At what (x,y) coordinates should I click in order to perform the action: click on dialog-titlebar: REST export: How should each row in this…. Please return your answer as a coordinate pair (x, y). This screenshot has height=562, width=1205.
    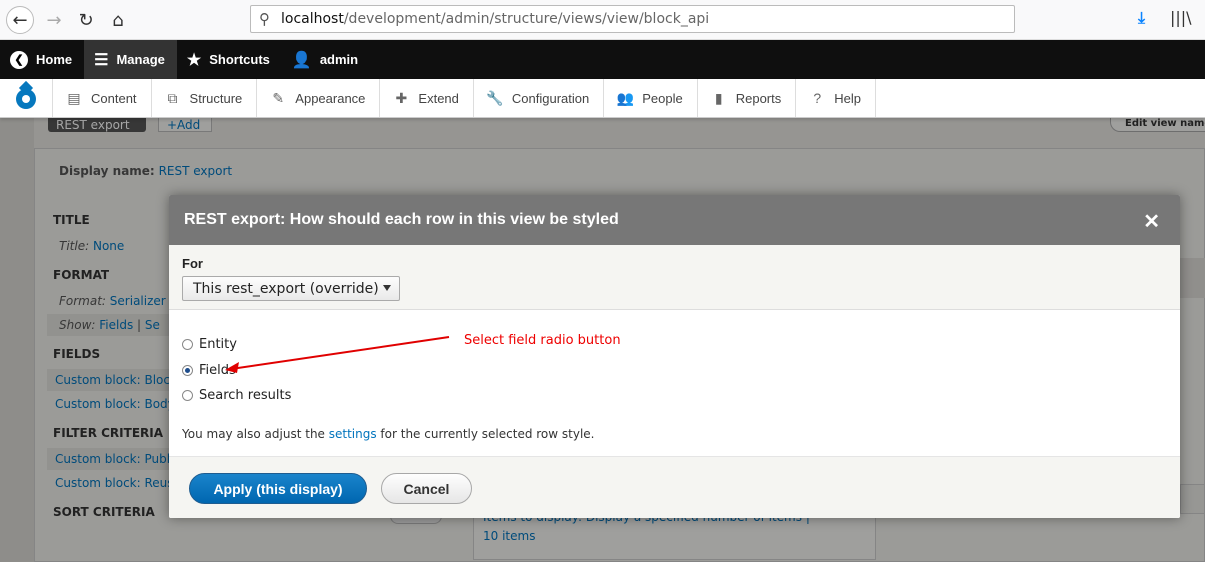
    Looking at the image, I should click on (674, 220).